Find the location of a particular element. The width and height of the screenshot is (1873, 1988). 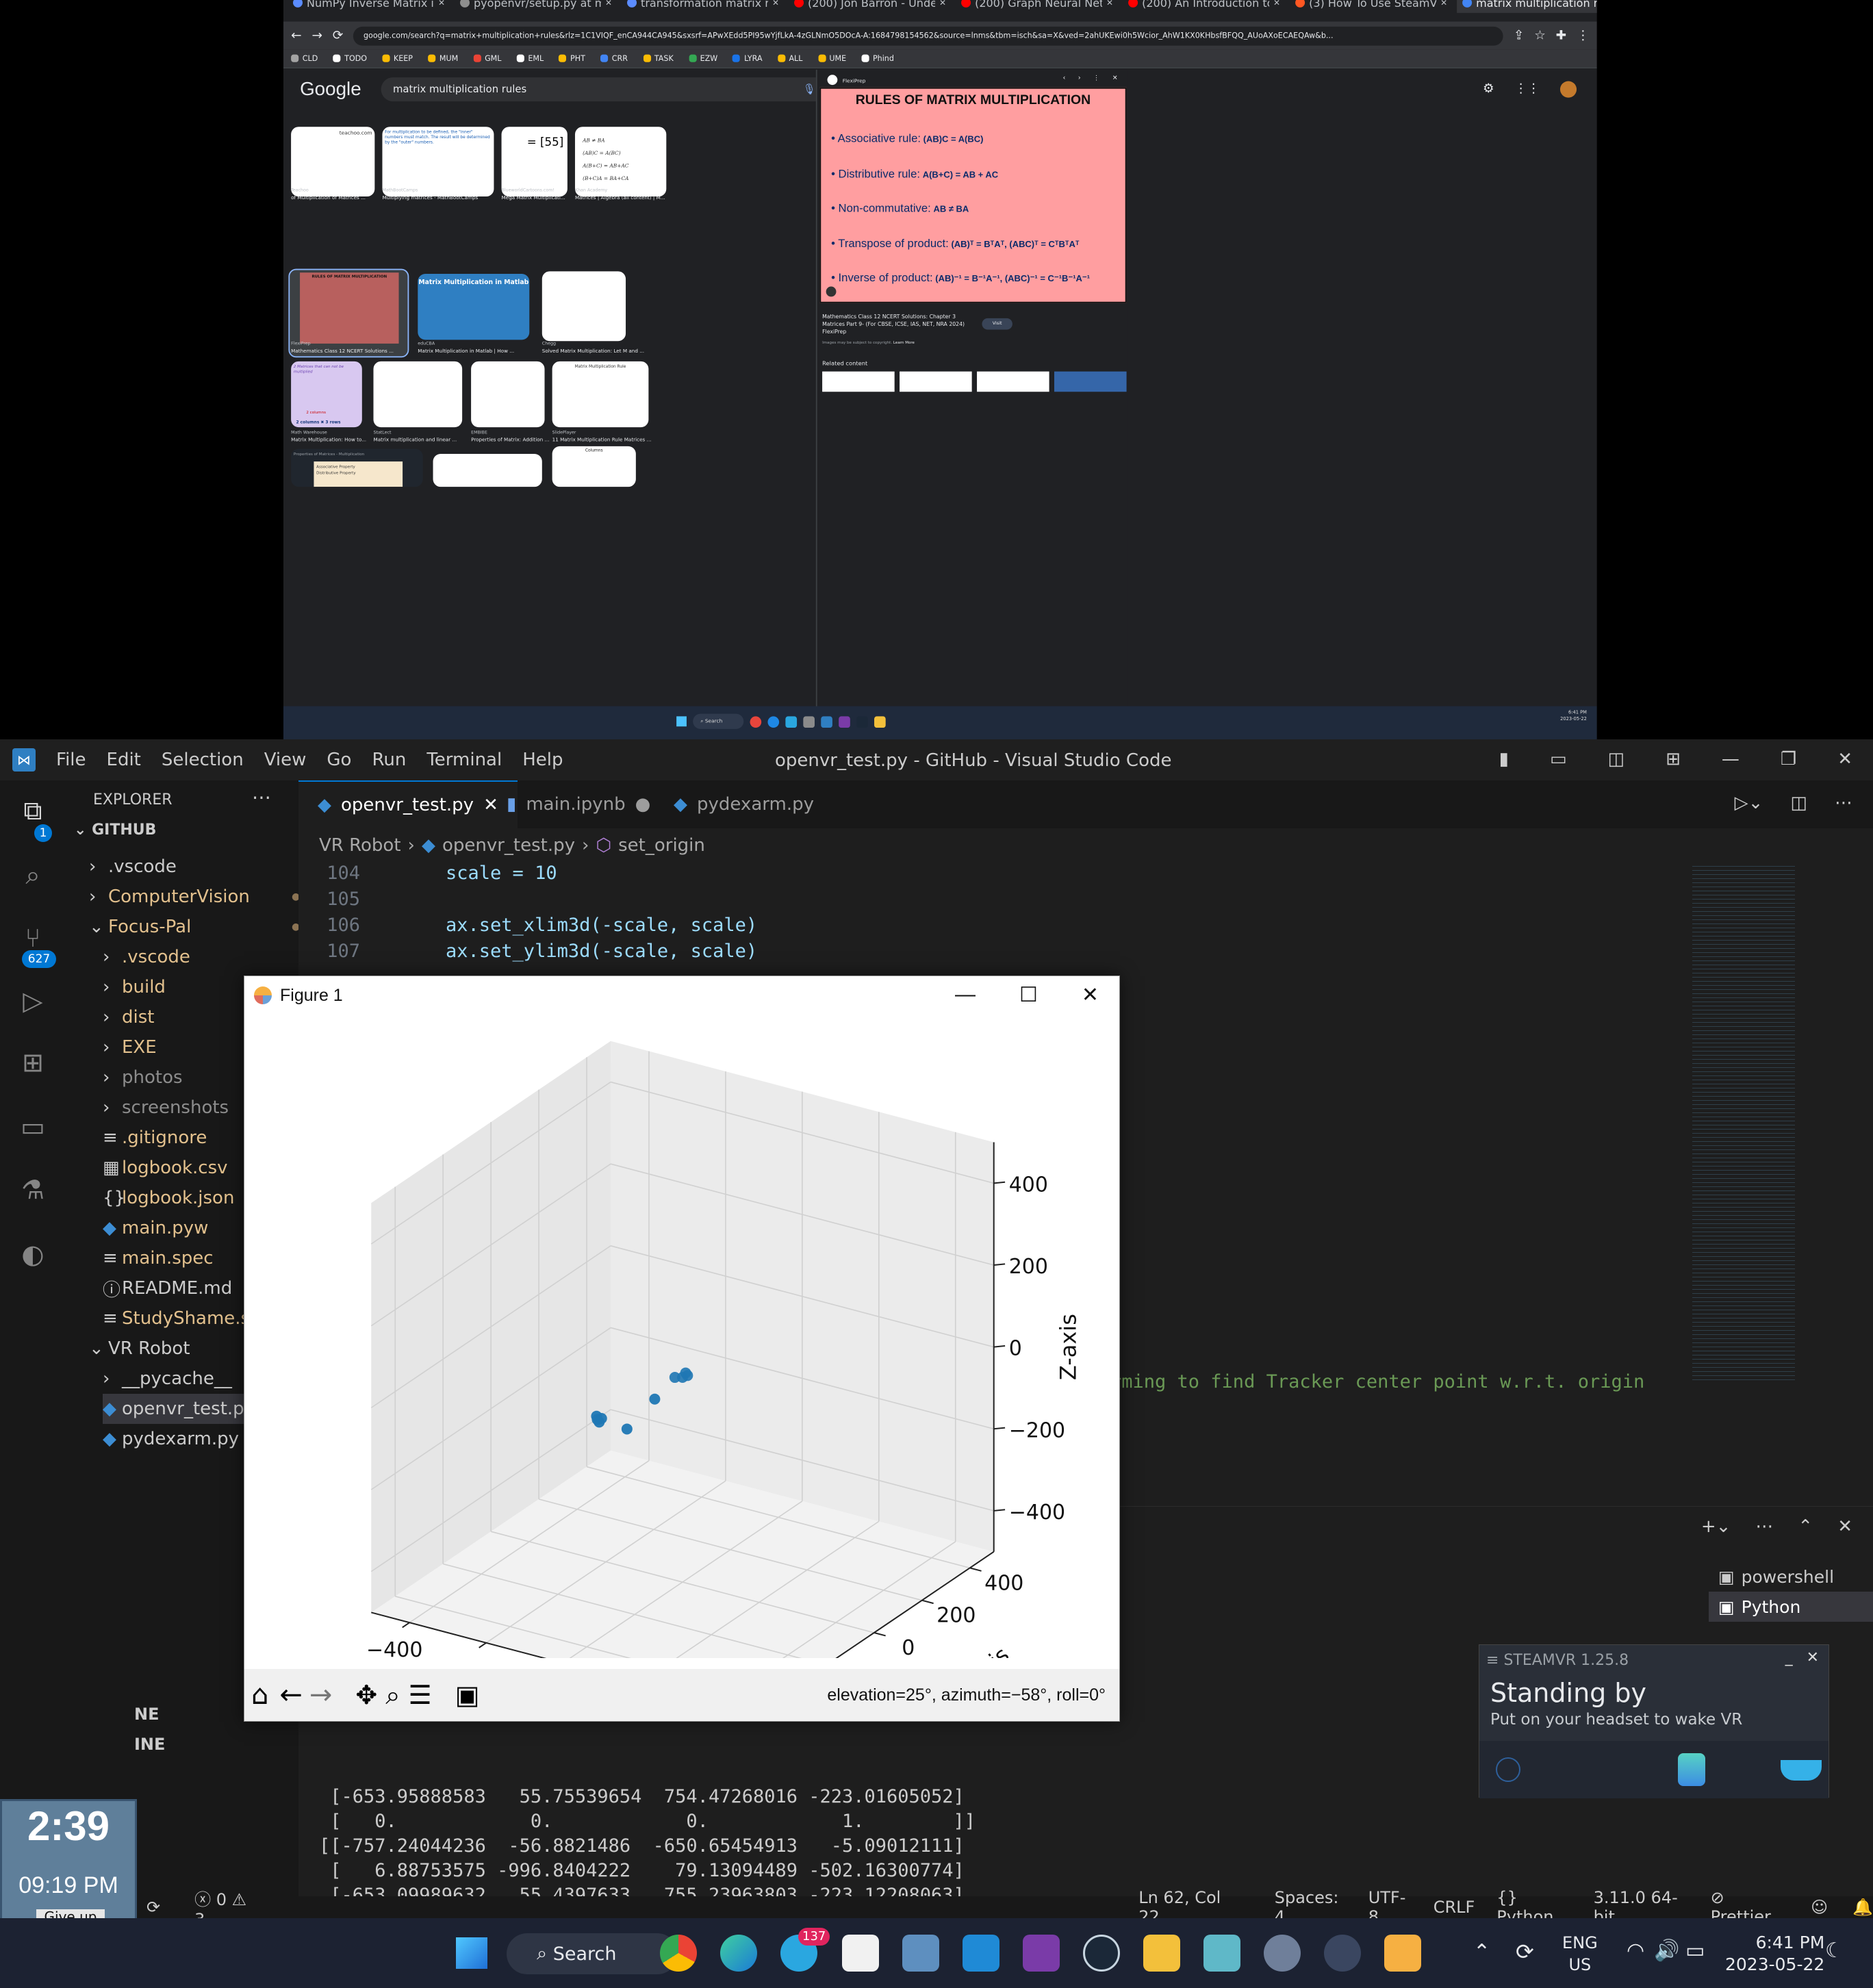

configure-subplots-icon: ☰ is located at coordinates (420, 1695).